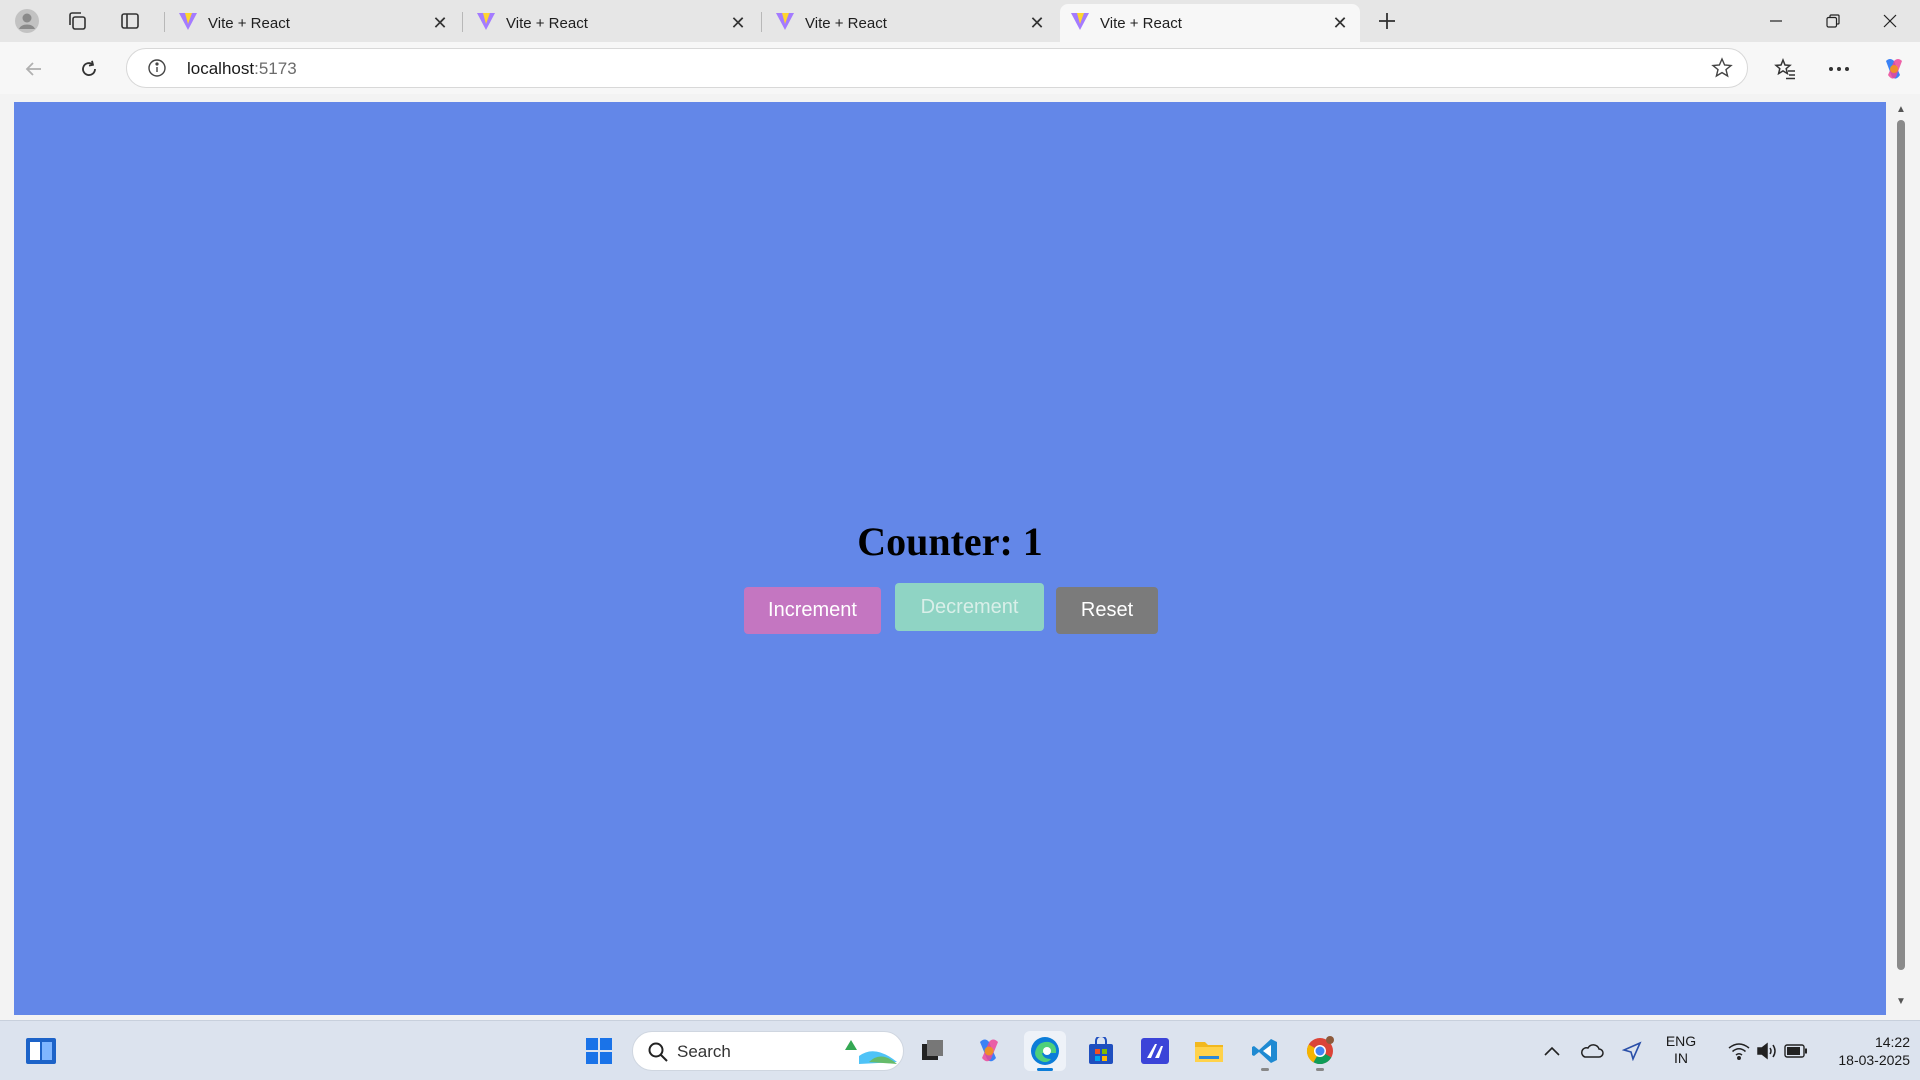 This screenshot has height=1080, width=1920. I want to click on scrollbar-thumb, so click(1901, 545).